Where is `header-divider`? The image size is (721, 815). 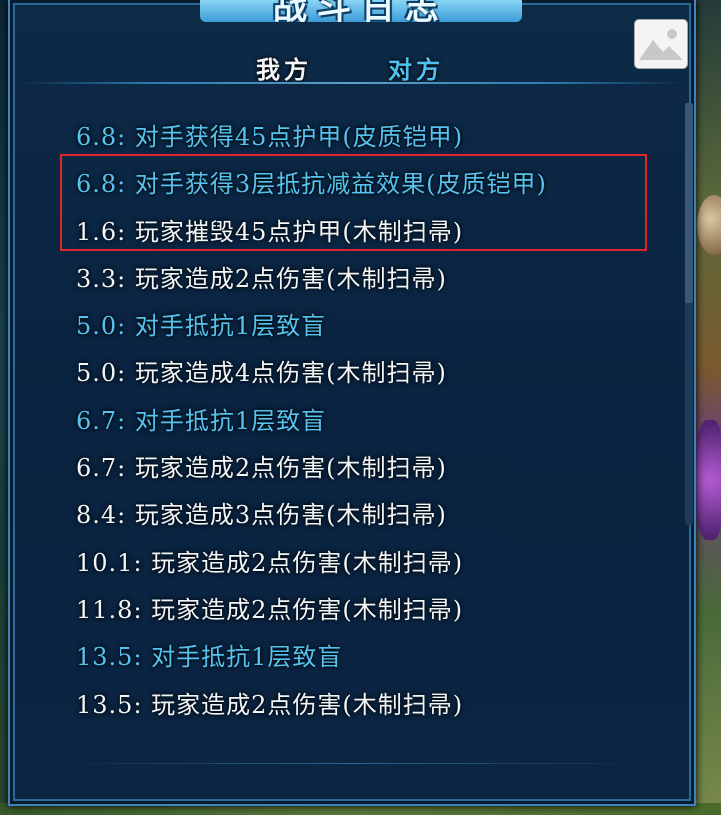 header-divider is located at coordinates (352, 83).